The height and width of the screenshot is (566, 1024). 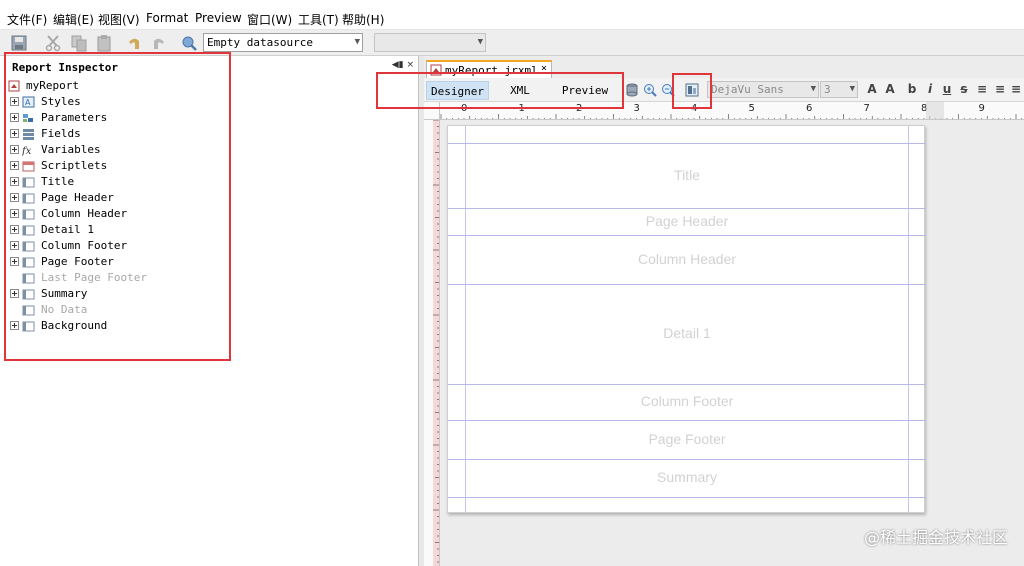 I want to click on panel-controls: ◀▮ ×, so click(x=403, y=65).